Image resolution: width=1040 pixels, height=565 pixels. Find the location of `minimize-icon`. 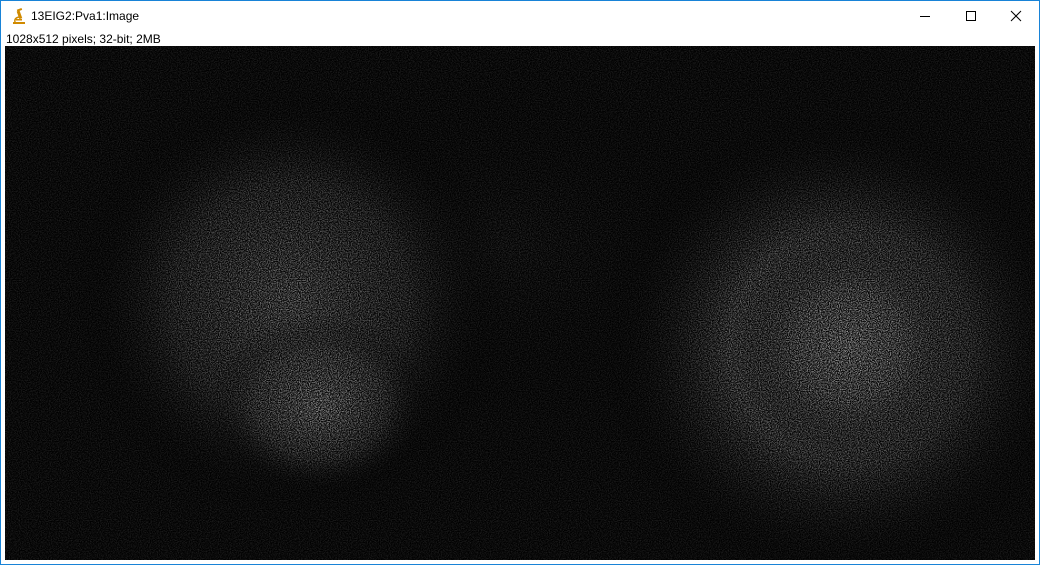

minimize-icon is located at coordinates (925, 16).